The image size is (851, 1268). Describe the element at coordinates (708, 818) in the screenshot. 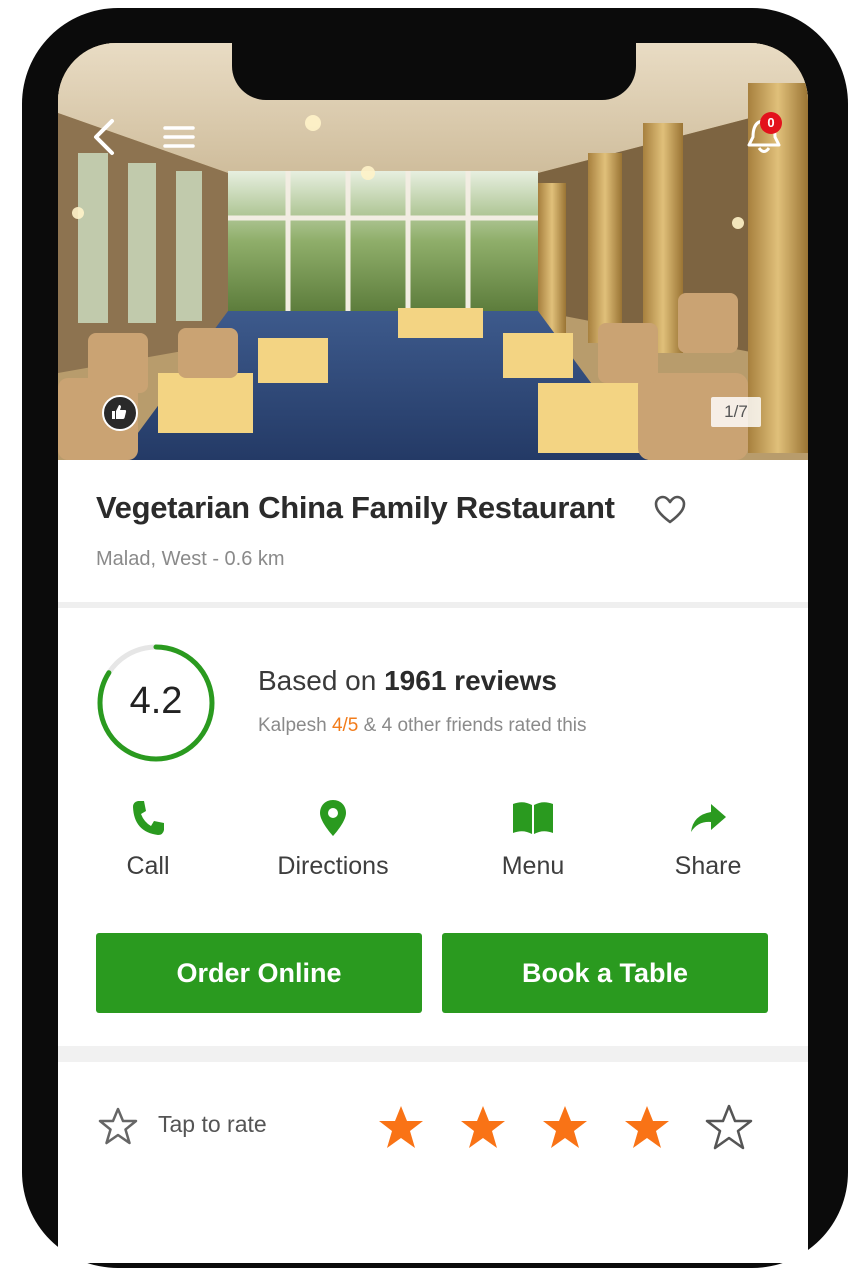

I see `share-arrow-icon` at that location.